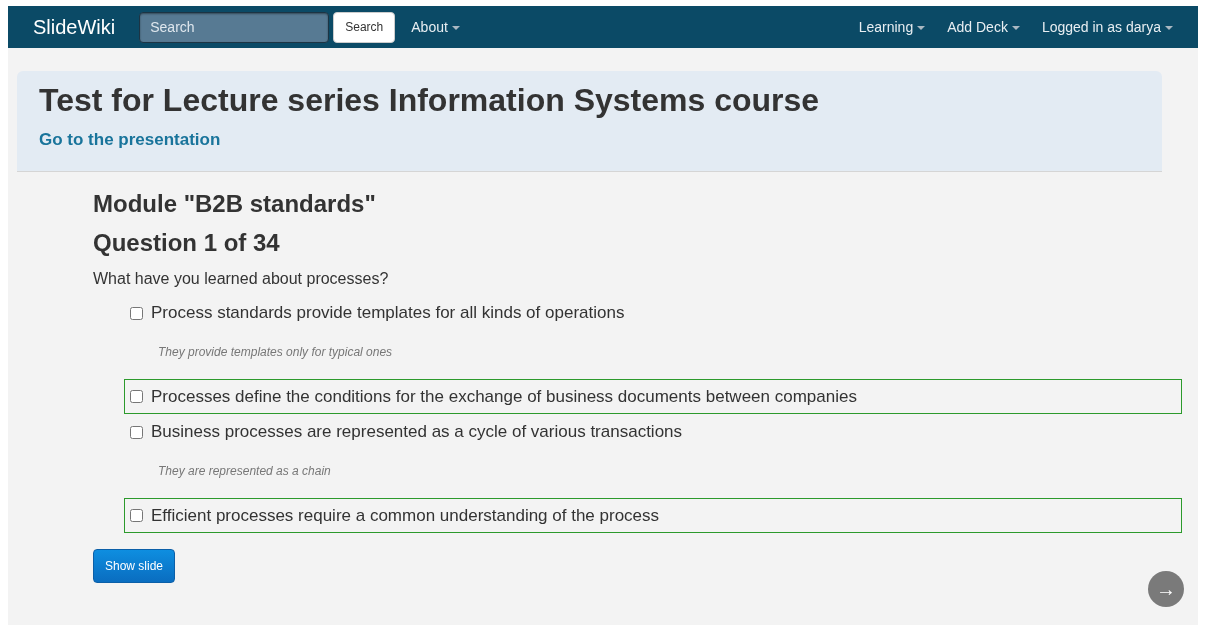 This screenshot has width=1206, height=625. Describe the element at coordinates (235, 204) in the screenshot. I see `module-heading: Module "B2B standards"` at that location.